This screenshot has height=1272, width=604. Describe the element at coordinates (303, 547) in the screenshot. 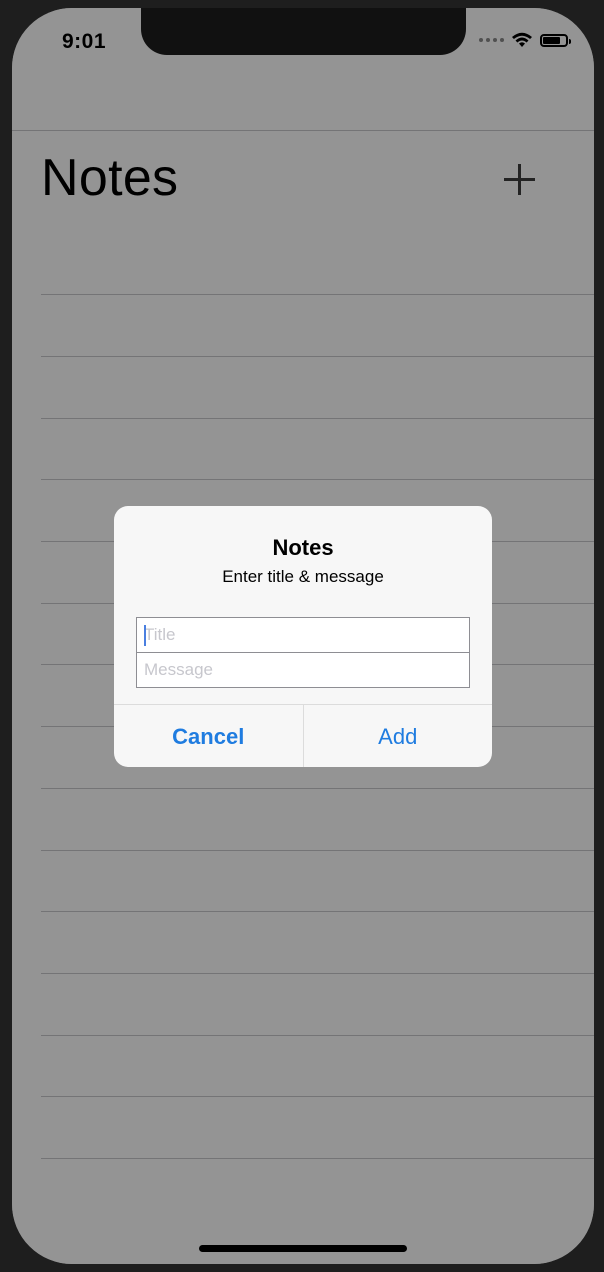

I see `alert-title: Notes` at that location.